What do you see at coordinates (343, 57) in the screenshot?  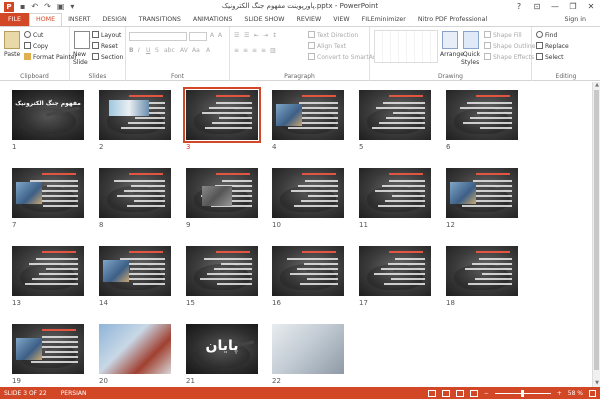 I see `convert-smartart-button: Convert to SmartArt` at bounding box center [343, 57].